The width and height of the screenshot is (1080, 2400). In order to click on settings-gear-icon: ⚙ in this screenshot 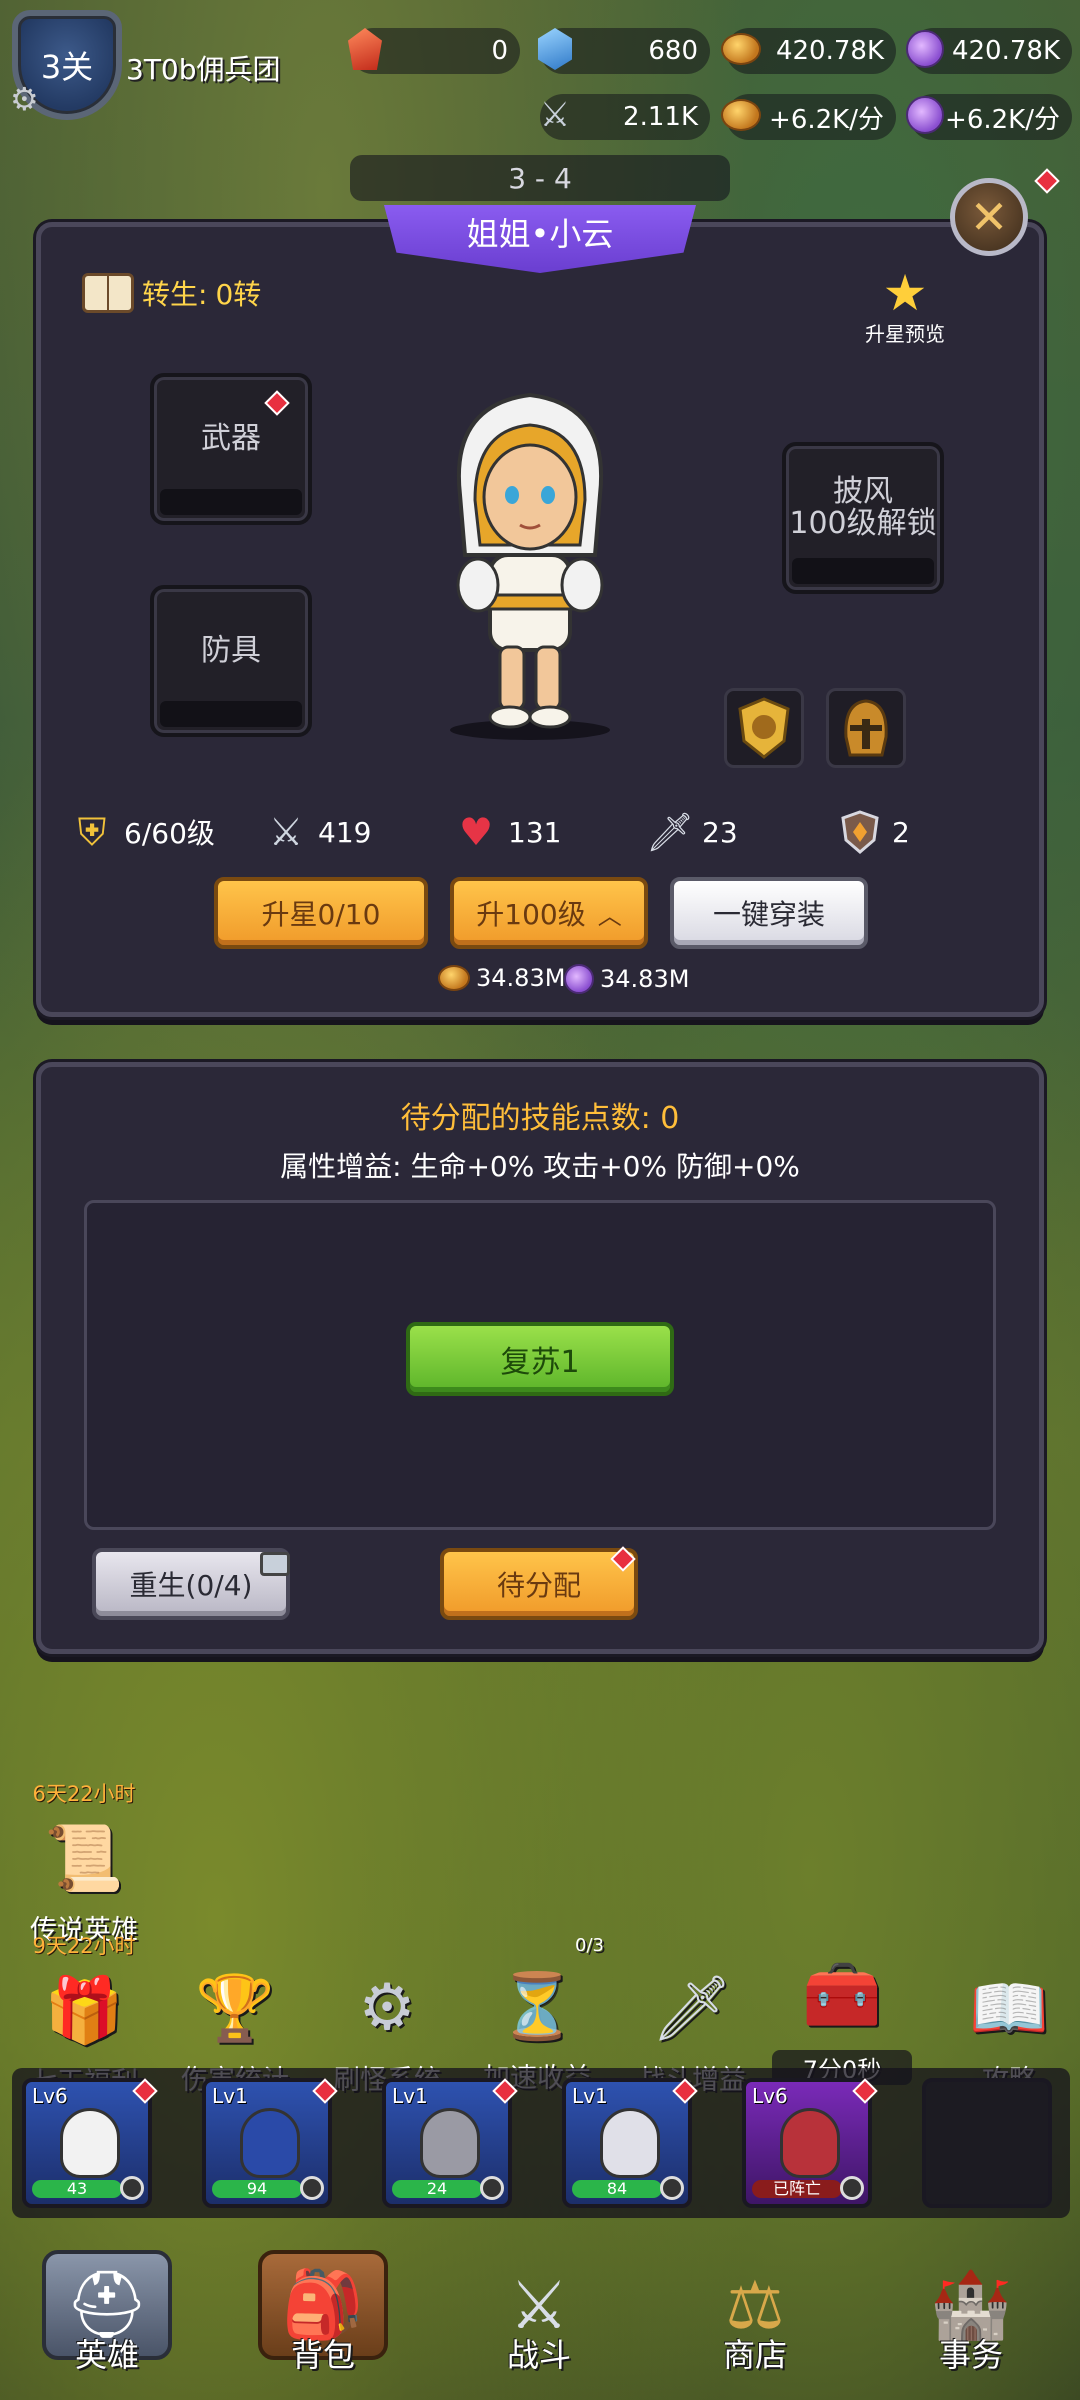, I will do `click(24, 99)`.